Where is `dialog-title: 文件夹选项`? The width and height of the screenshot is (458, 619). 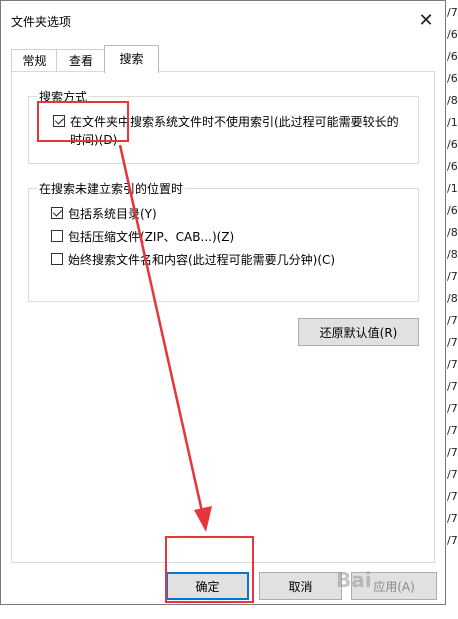 dialog-title: 文件夹选项 is located at coordinates (41, 22).